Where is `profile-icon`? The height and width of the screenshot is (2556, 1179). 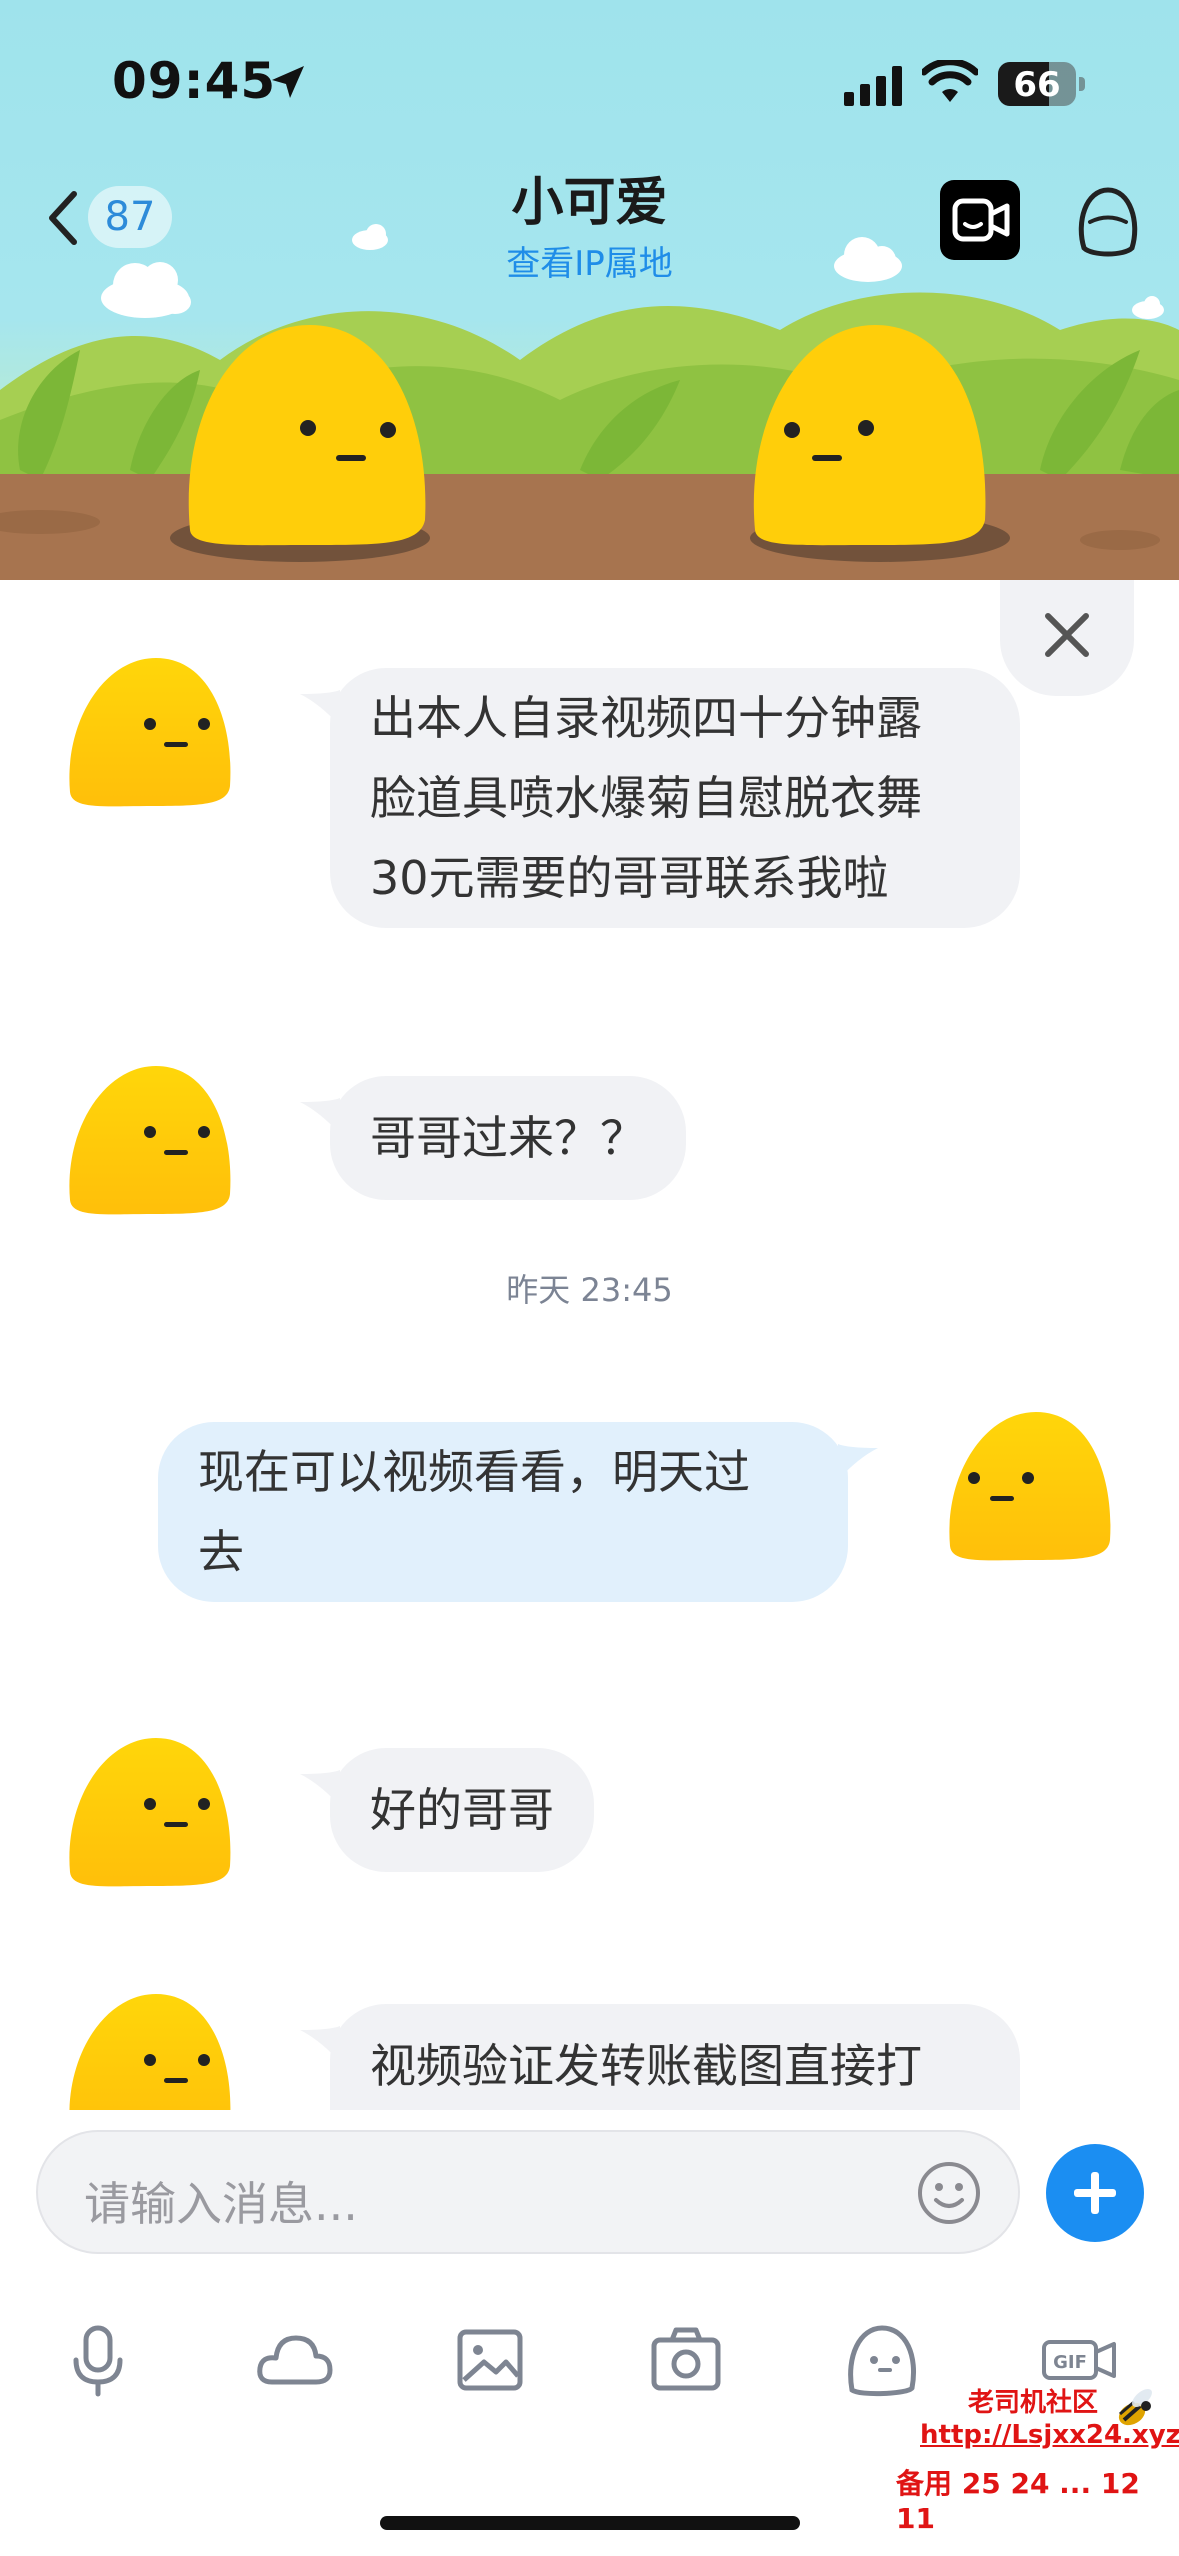 profile-icon is located at coordinates (1108, 222).